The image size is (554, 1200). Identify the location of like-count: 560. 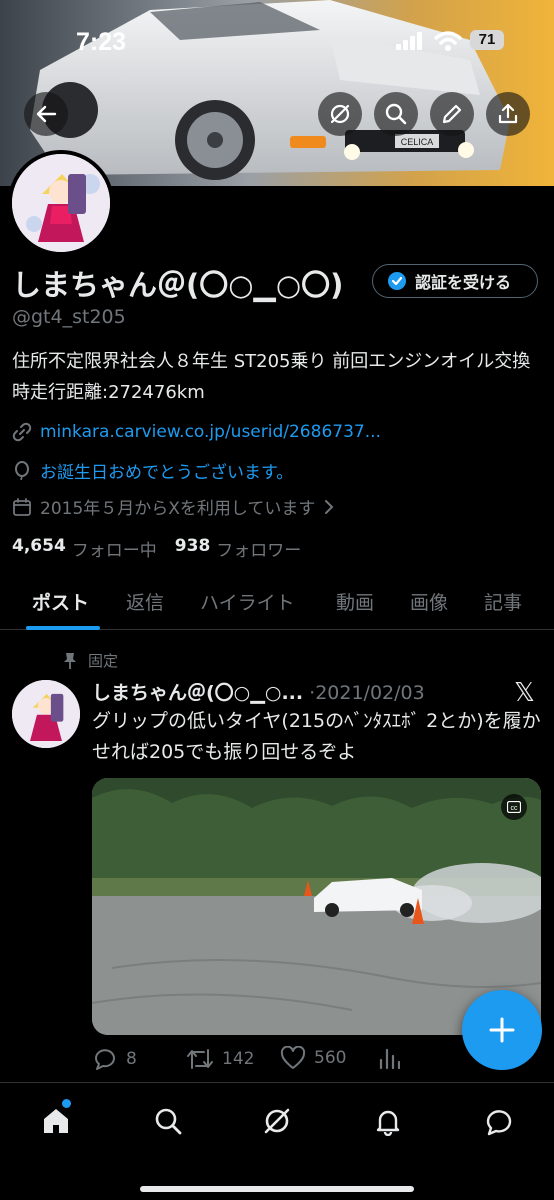
(330, 1058).